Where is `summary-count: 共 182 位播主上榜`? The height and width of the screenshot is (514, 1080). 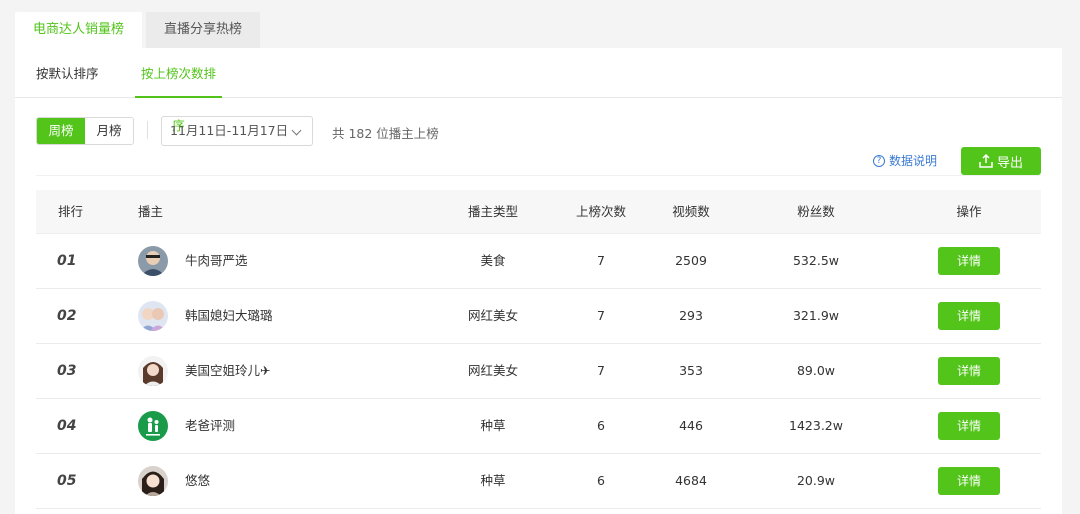
summary-count: 共 182 位播主上榜 is located at coordinates (385, 133).